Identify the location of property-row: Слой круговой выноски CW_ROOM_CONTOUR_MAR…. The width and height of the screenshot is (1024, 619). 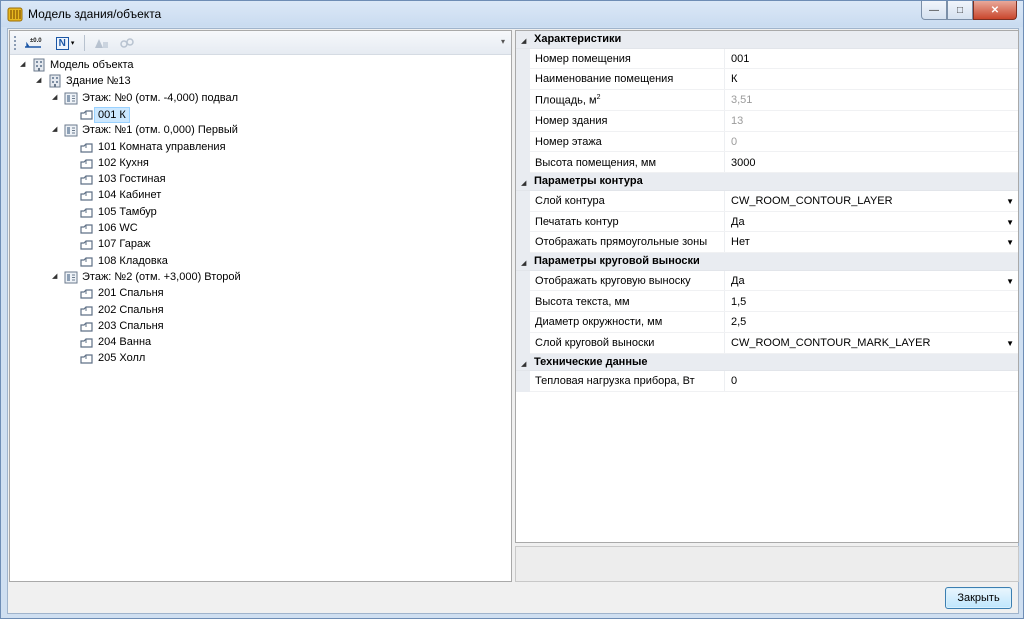
(767, 344).